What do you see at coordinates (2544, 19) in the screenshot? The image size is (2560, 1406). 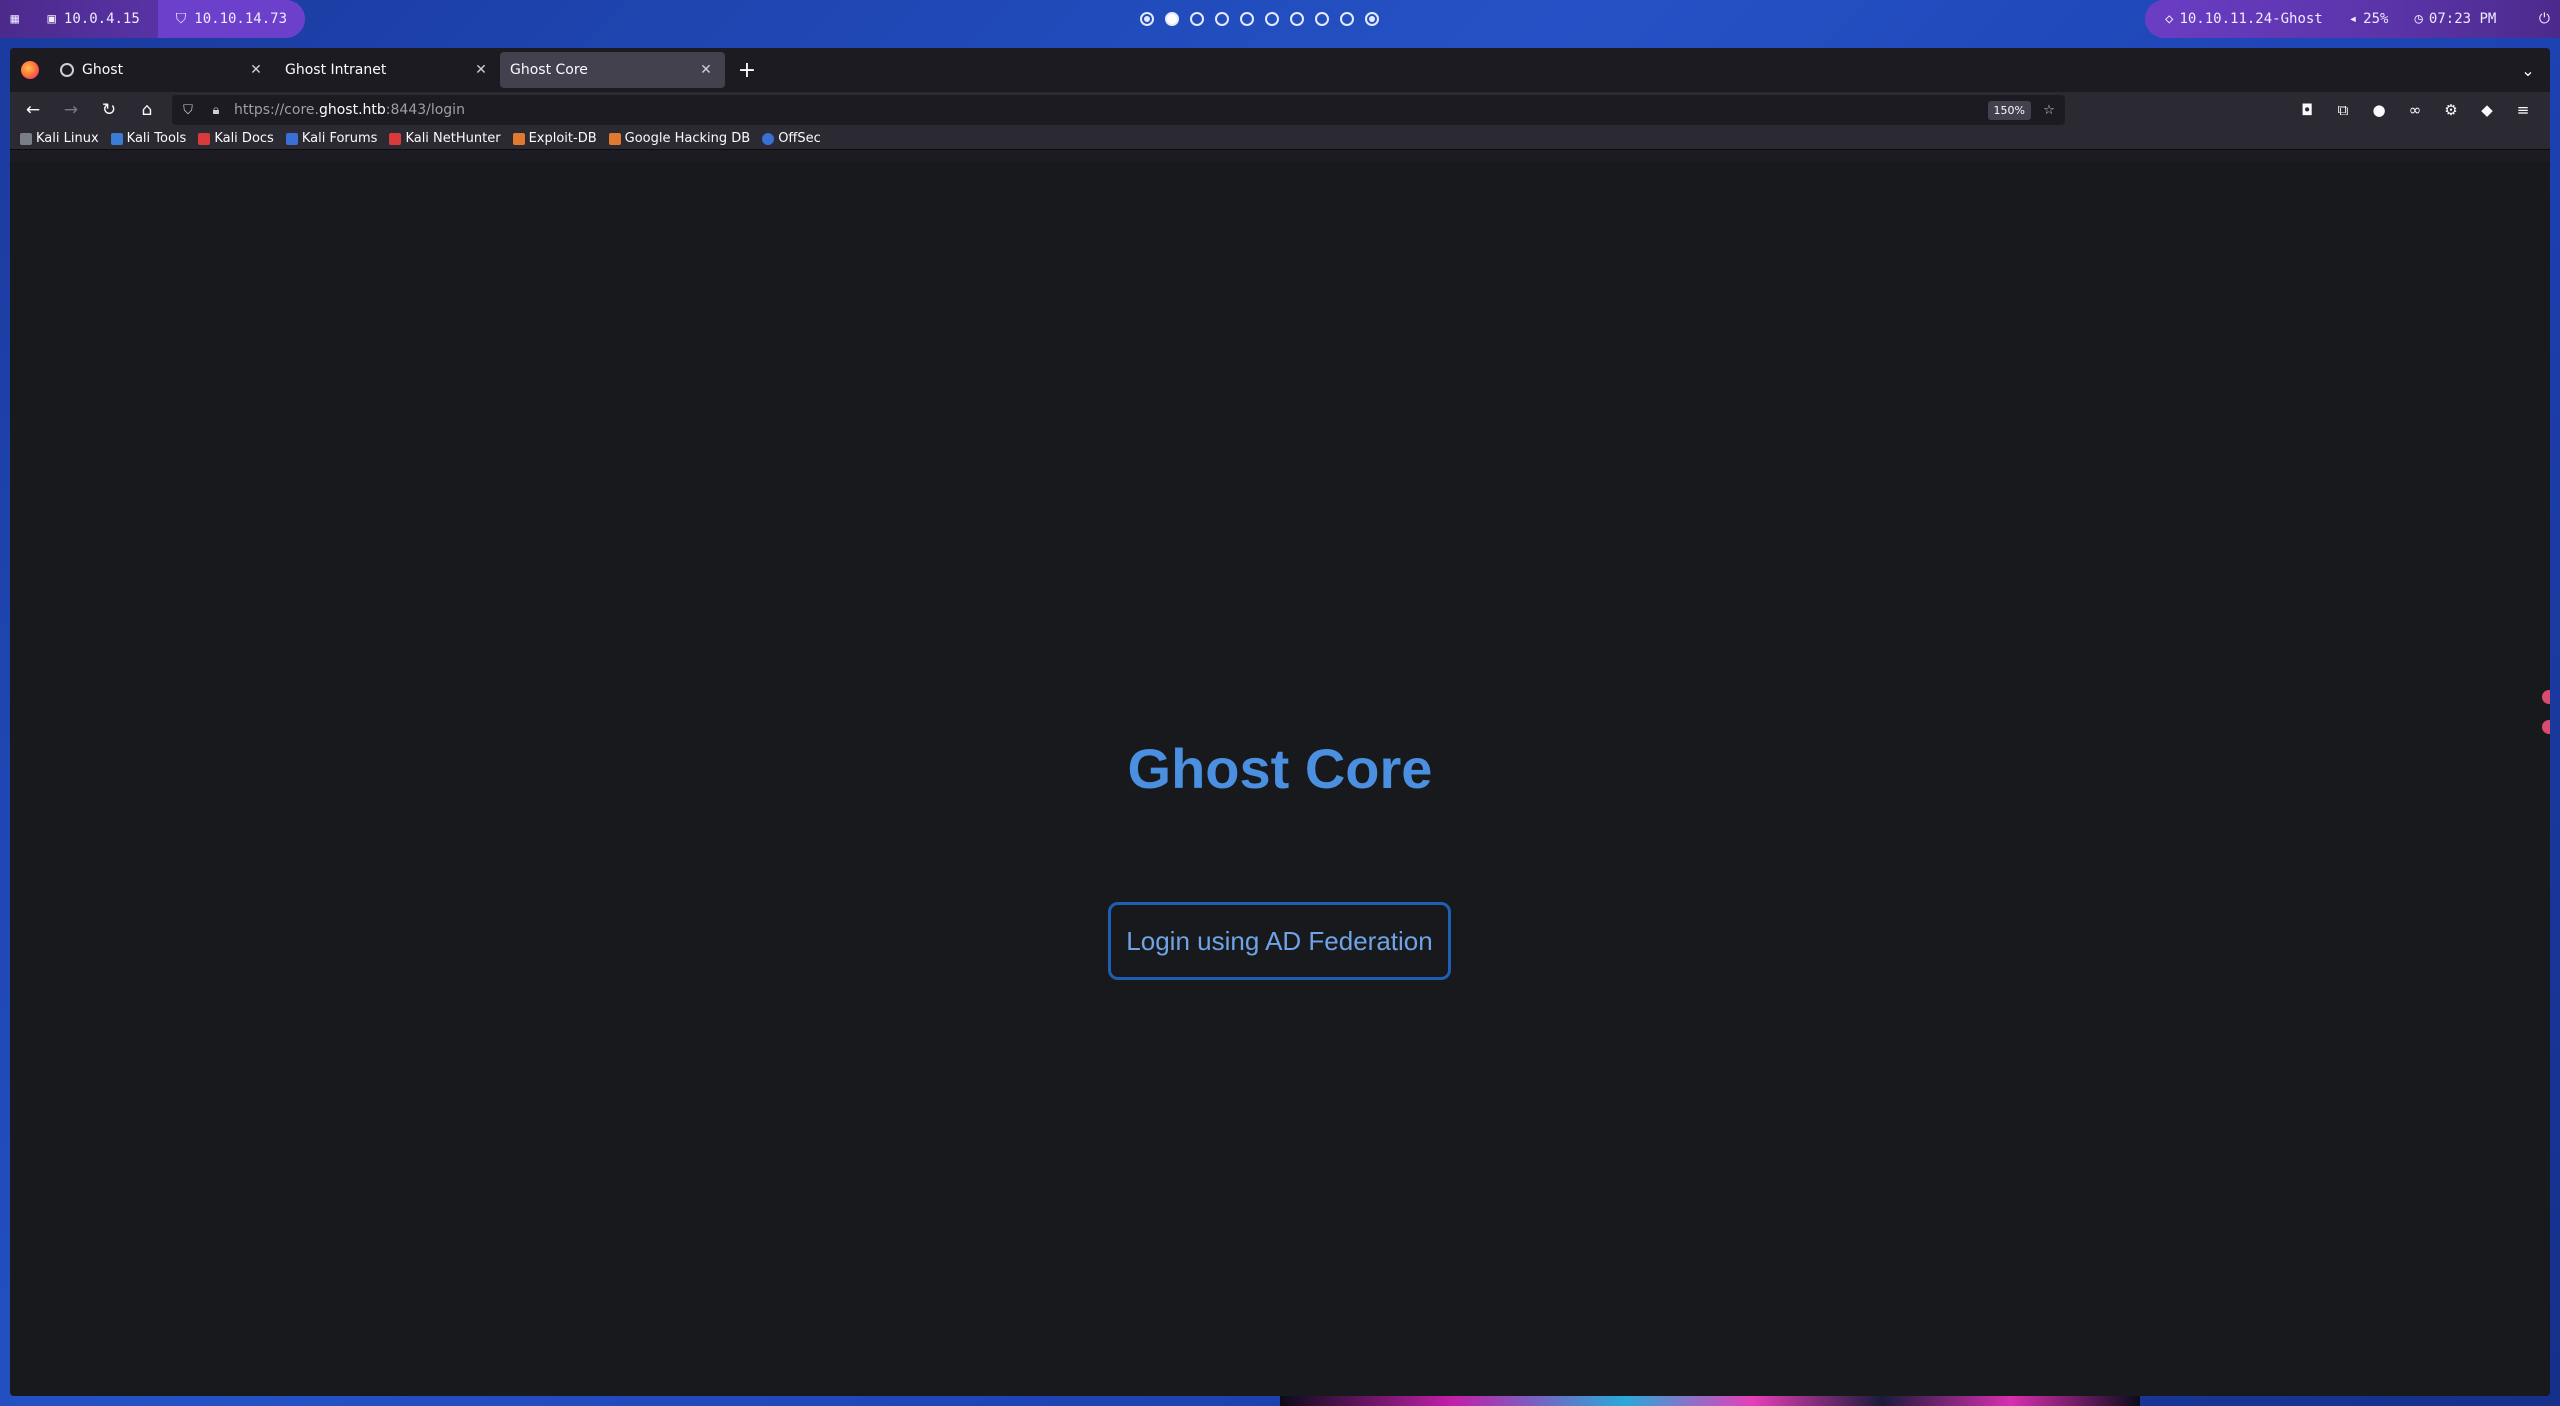 I see `power-icon: ⏻` at bounding box center [2544, 19].